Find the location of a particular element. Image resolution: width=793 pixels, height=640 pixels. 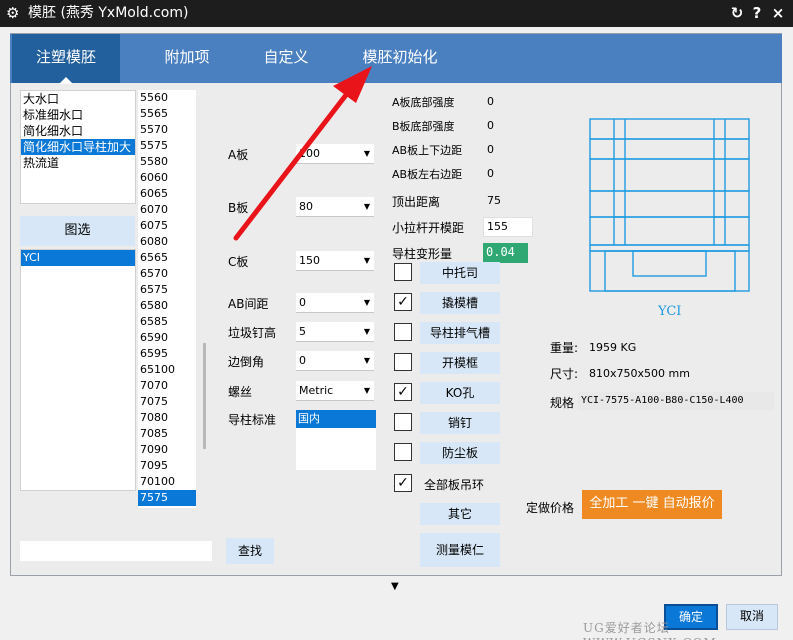

other-button: 其它 is located at coordinates (460, 514).